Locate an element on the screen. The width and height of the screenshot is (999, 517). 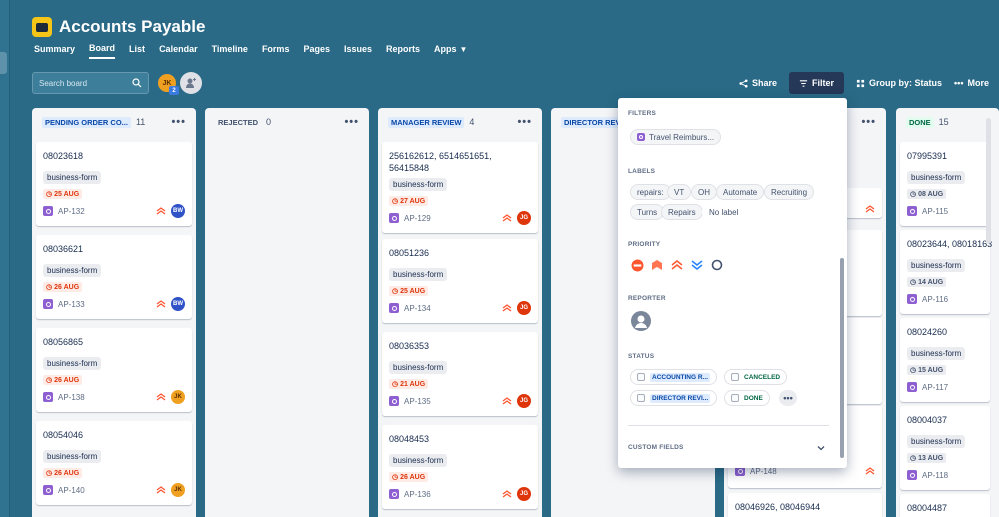
sidebar-collapse-handle is located at coordinates (3, 63).